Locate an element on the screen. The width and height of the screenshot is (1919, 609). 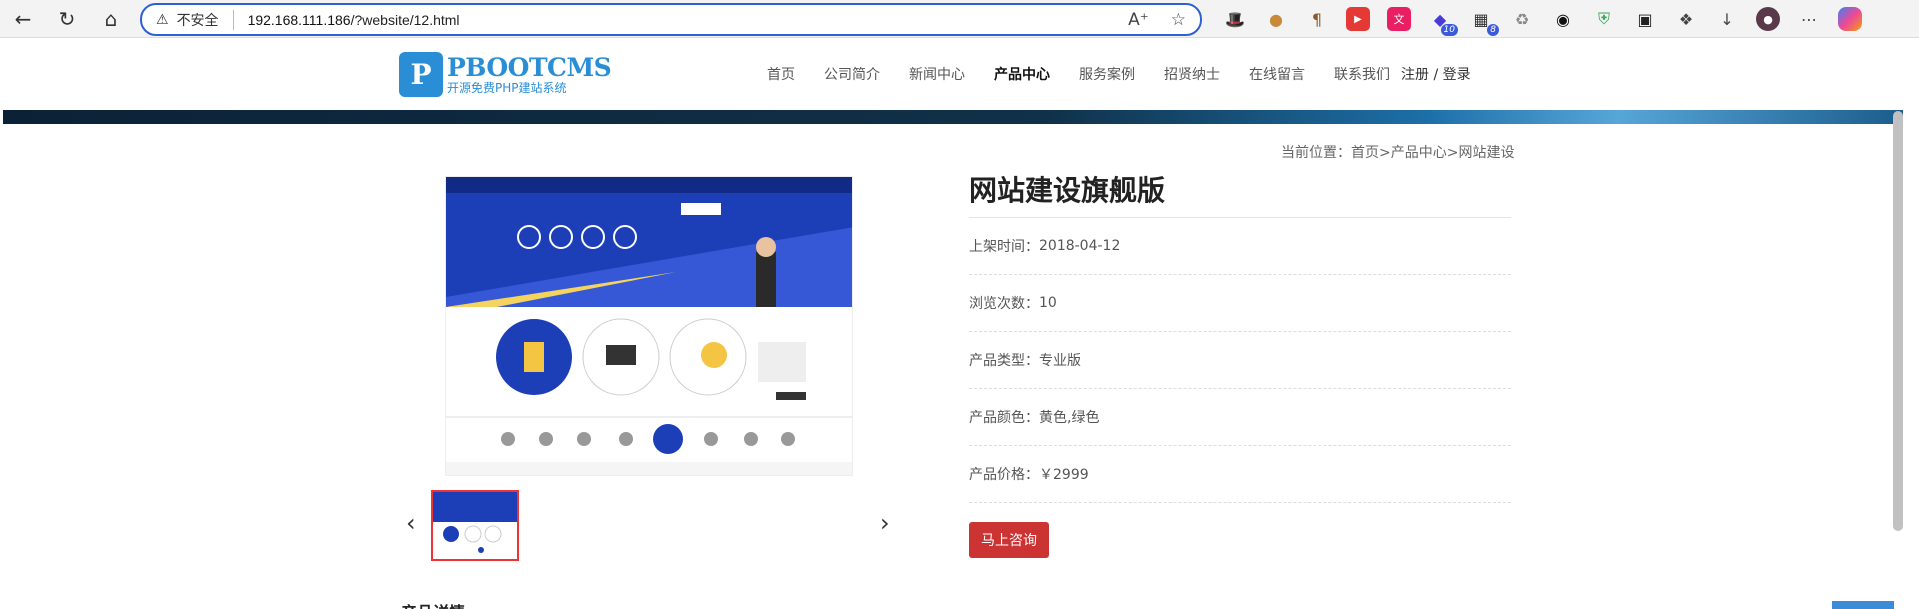
extension-circle-icon: ◉ is located at coordinates (1563, 19).